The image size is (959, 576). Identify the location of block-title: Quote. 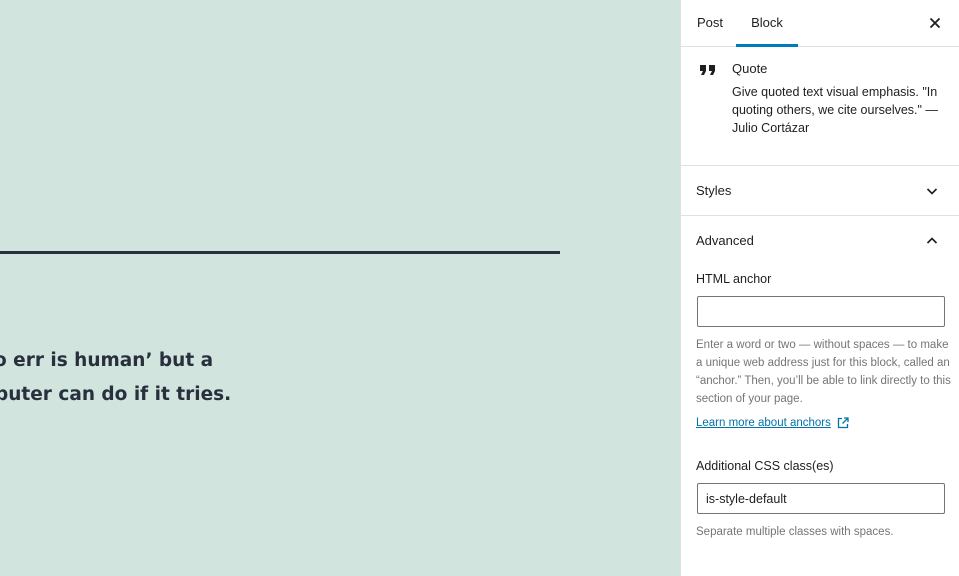
(750, 68).